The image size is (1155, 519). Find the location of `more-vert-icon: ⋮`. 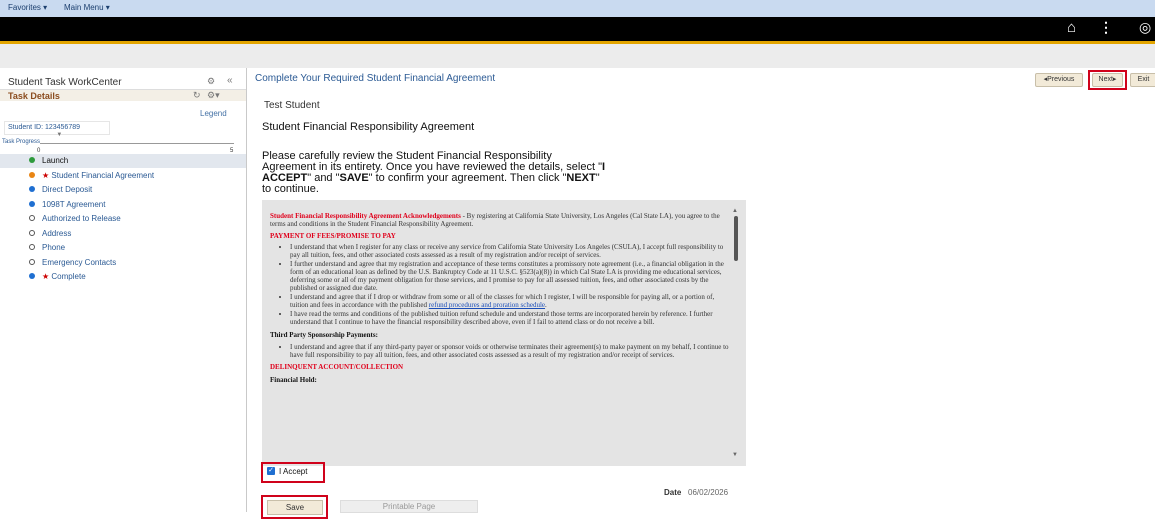

more-vert-icon: ⋮ is located at coordinates (1106, 27).